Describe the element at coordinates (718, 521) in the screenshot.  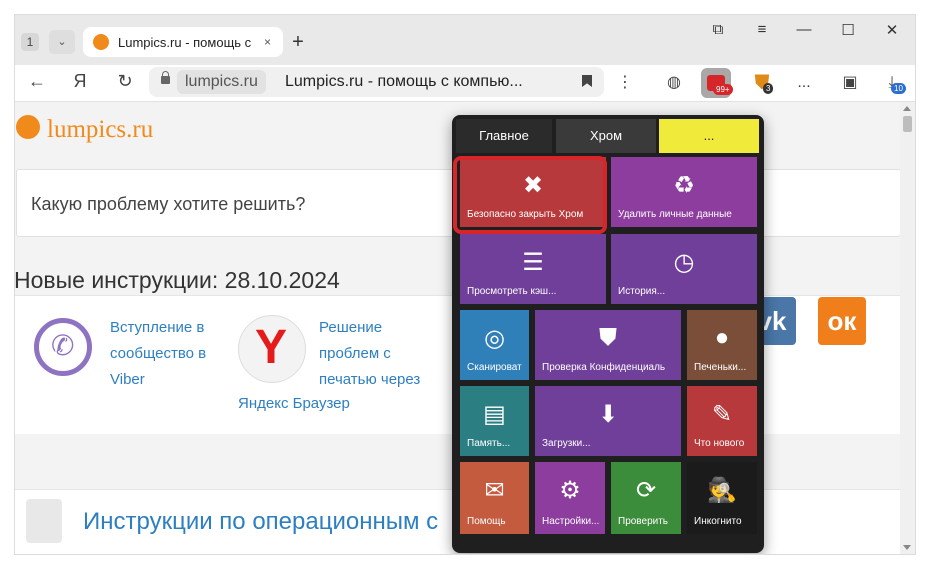
I see `tile-label: Инкогнито` at that location.